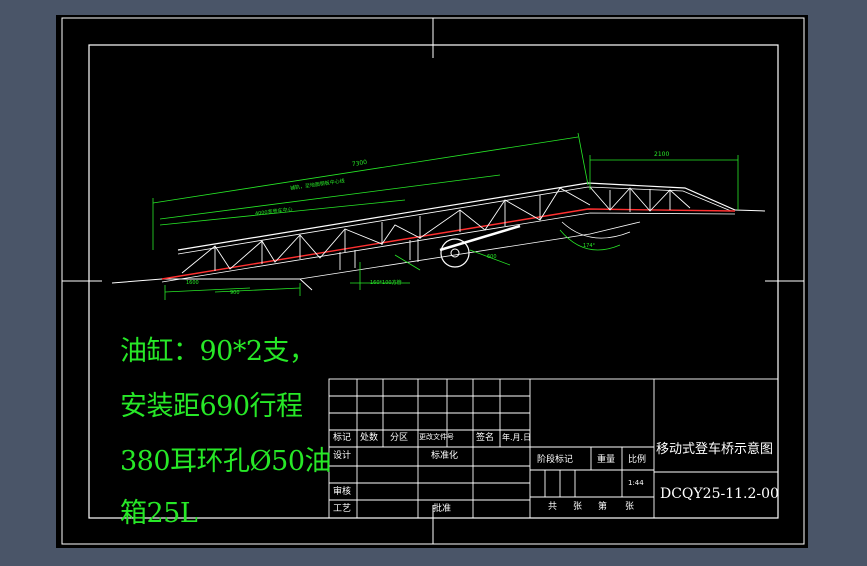 Image resolution: width=867 pixels, height=566 pixels. Describe the element at coordinates (630, 507) in the screenshot. I see `tb-zhang2: 张` at that location.